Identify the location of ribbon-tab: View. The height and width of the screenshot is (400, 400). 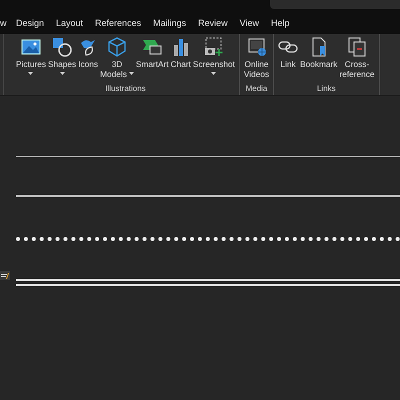
(249, 23).